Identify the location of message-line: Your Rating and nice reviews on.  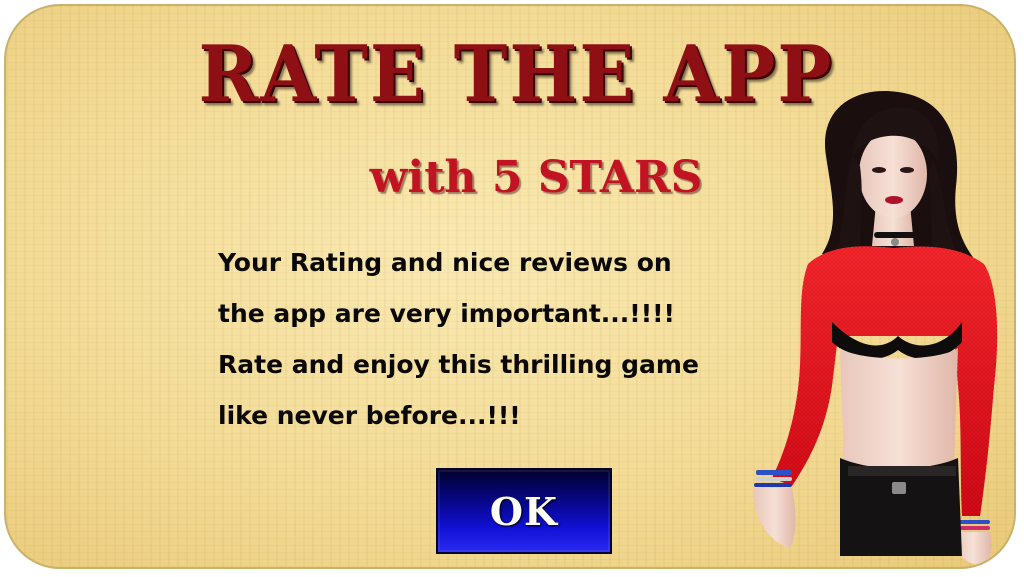
(445, 262).